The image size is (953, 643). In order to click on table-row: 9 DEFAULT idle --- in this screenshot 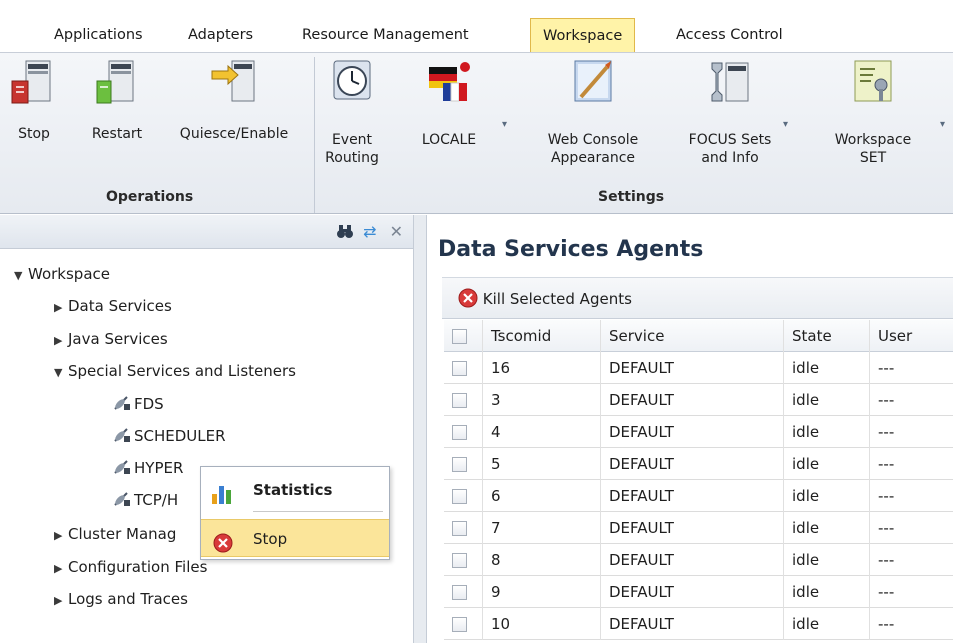, I will do `click(698, 592)`.